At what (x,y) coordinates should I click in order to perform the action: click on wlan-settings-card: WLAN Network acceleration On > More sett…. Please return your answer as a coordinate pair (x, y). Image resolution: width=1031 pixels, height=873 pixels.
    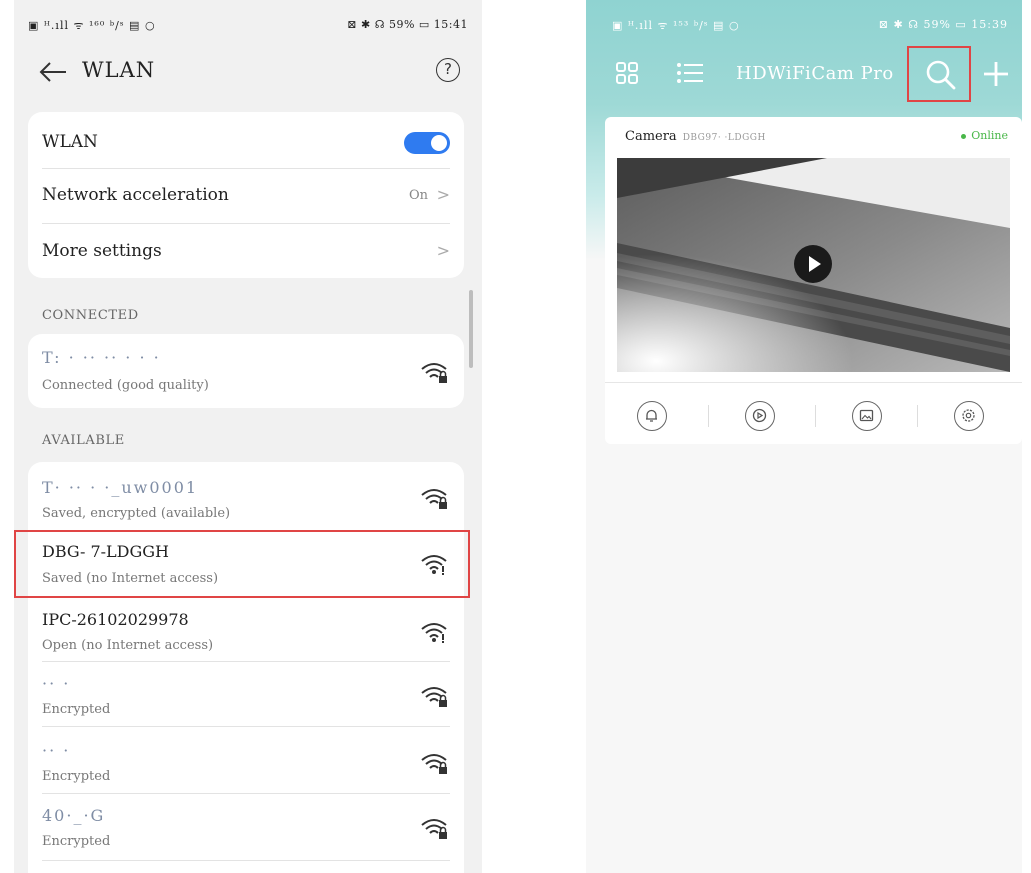
    Looking at the image, I should click on (246, 195).